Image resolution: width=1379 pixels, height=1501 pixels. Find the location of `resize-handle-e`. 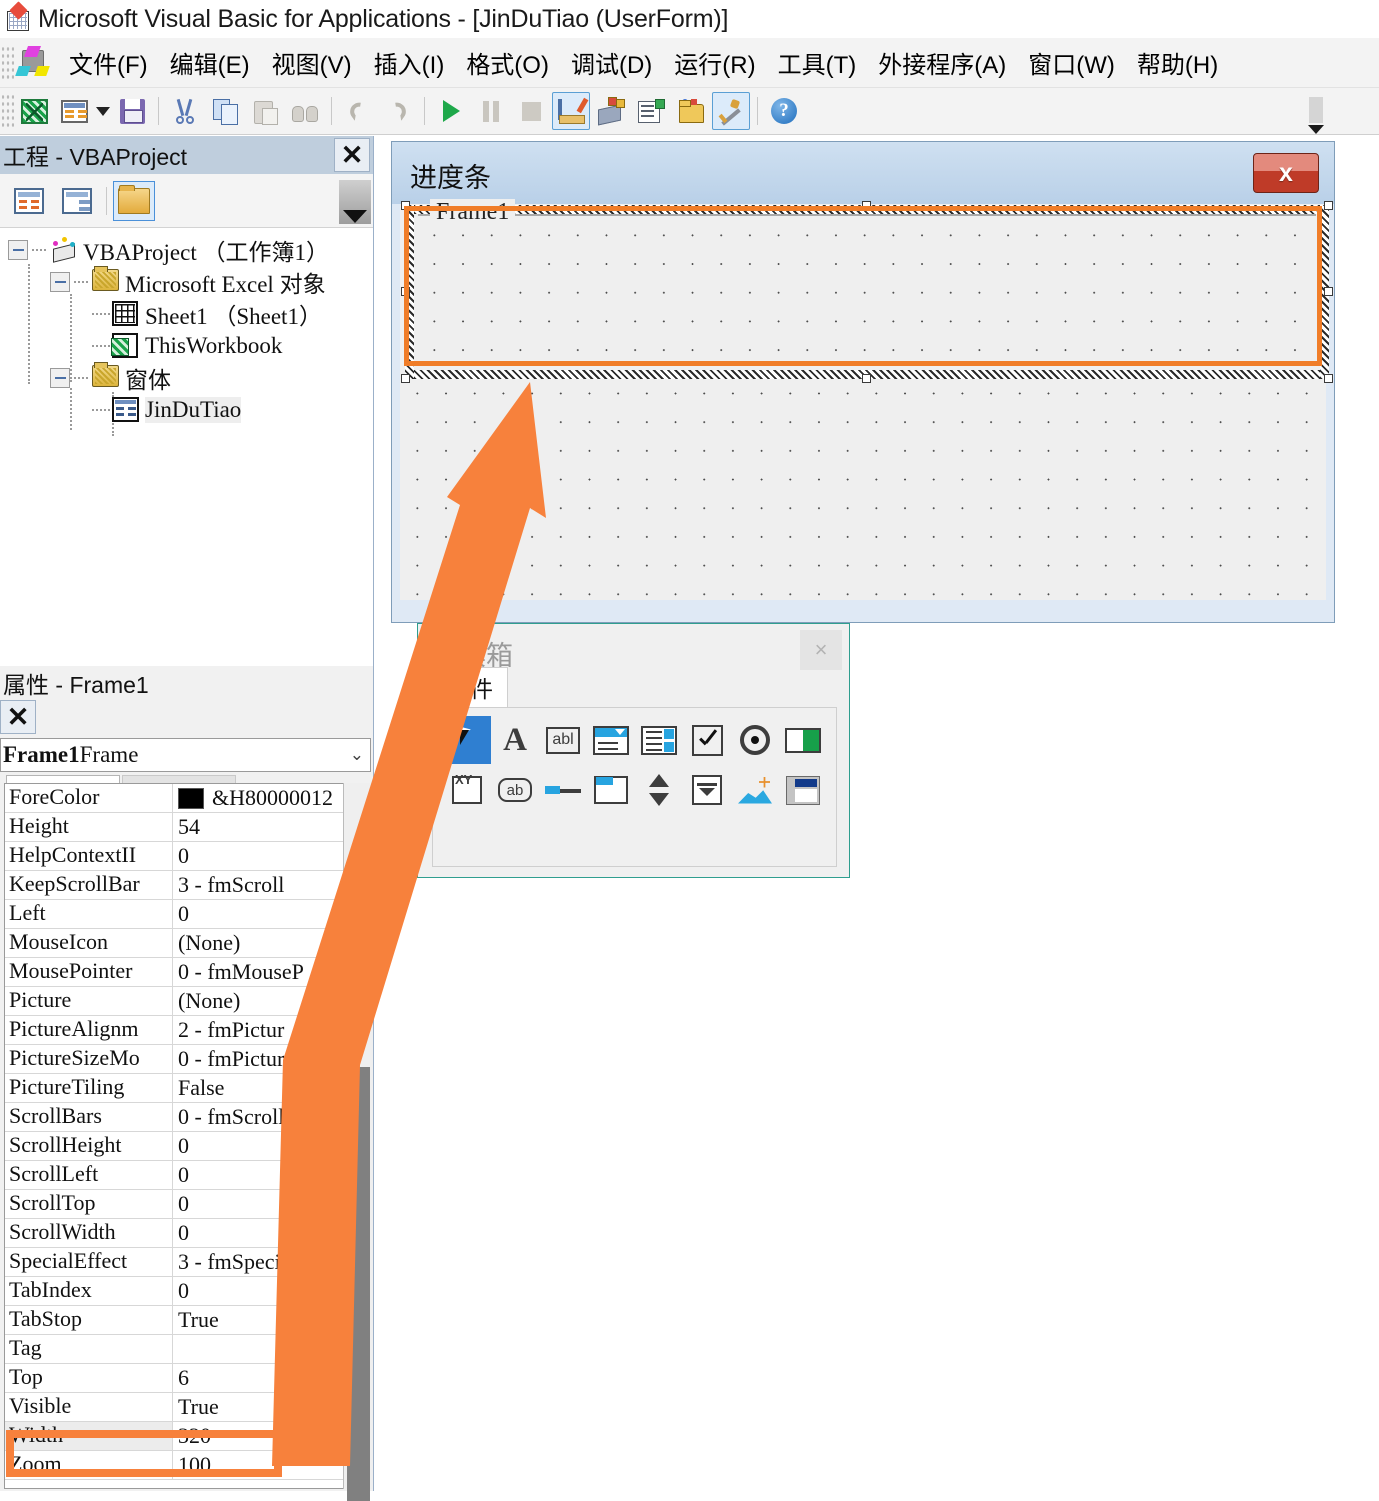

resize-handle-e is located at coordinates (1328, 291).